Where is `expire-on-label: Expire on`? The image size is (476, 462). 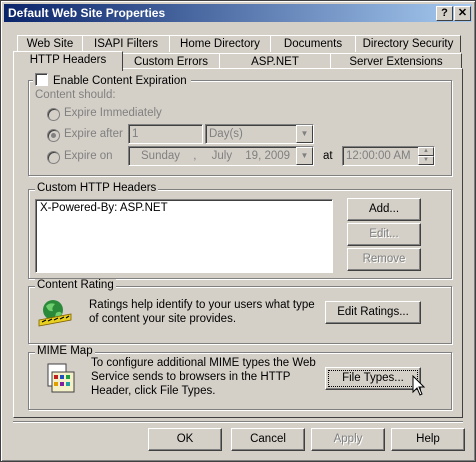
expire-on-label: Expire on is located at coordinates (88, 156).